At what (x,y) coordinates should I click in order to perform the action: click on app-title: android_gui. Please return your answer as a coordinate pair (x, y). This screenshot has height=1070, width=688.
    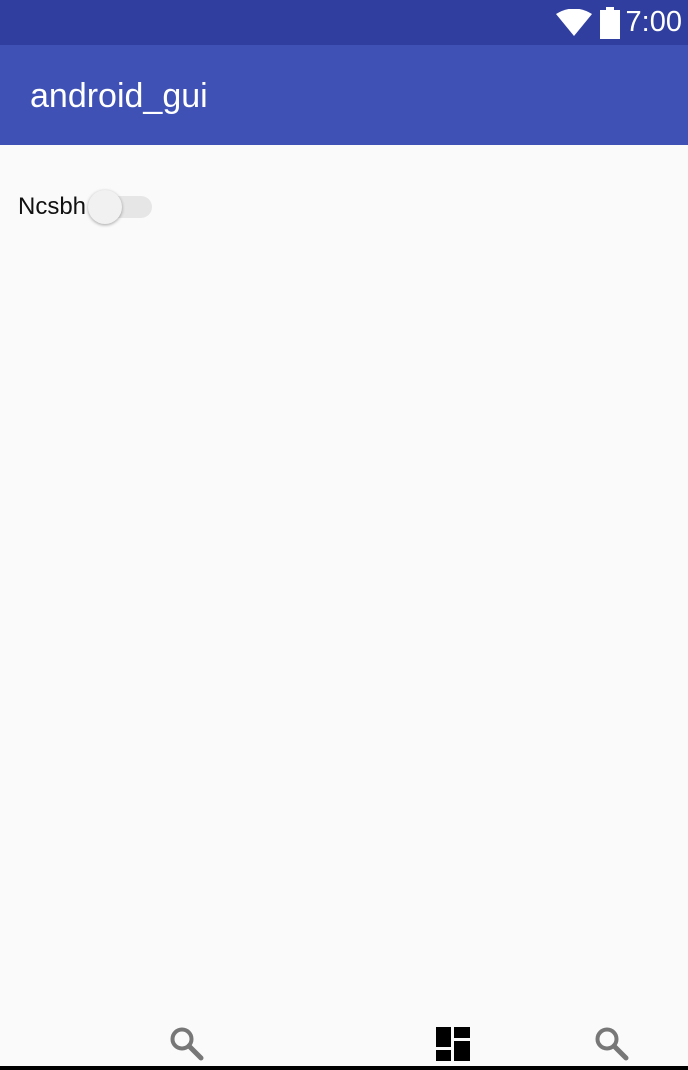
    Looking at the image, I should click on (119, 95).